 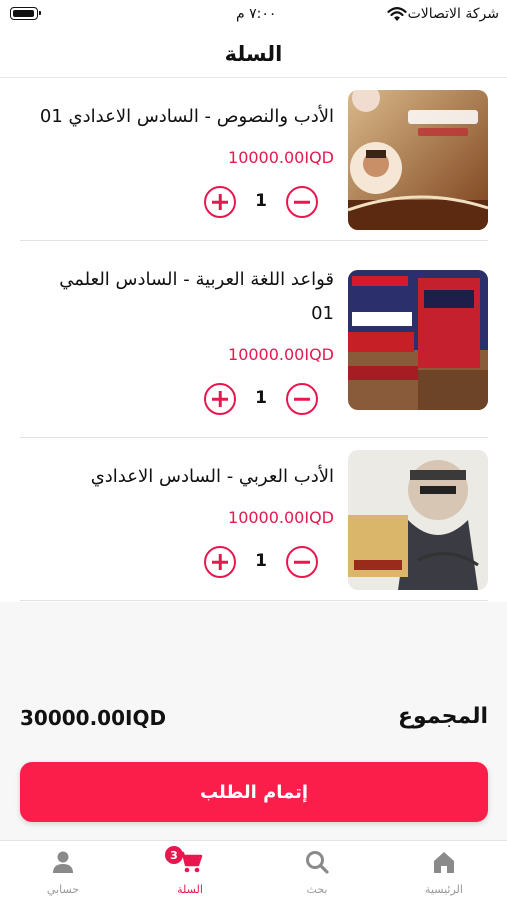 What do you see at coordinates (317, 889) in the screenshot?
I see `tab-label: بحث` at bounding box center [317, 889].